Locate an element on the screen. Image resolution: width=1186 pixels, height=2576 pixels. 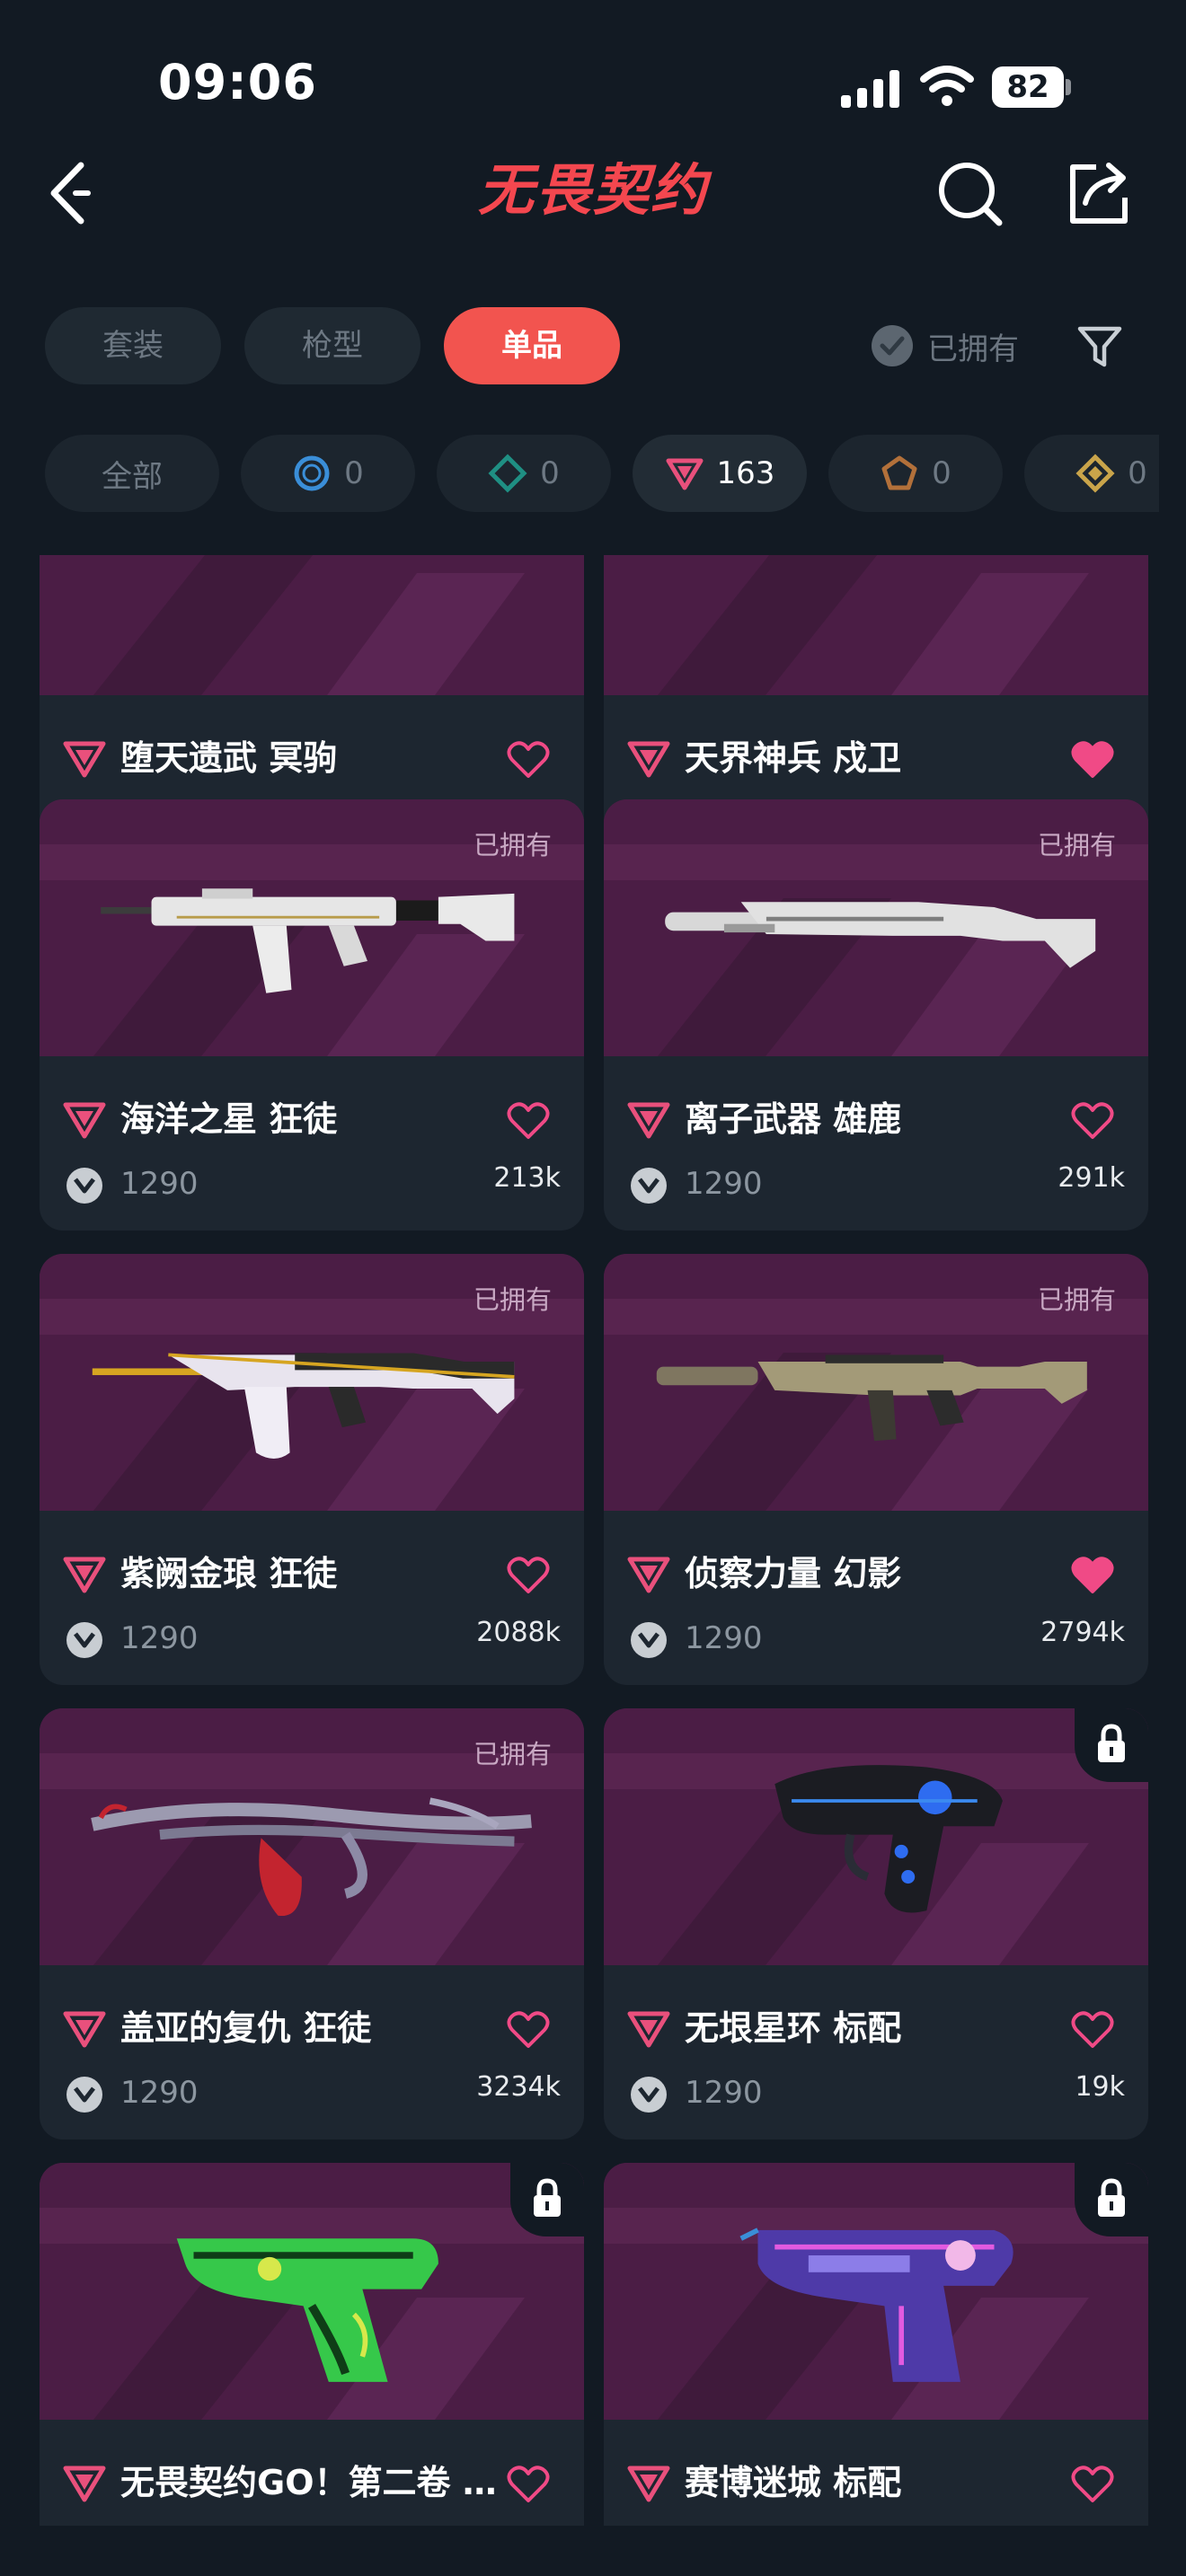
rarity-filter-chips: 全部 0 0 163 0 0 is located at coordinates (579, 473).